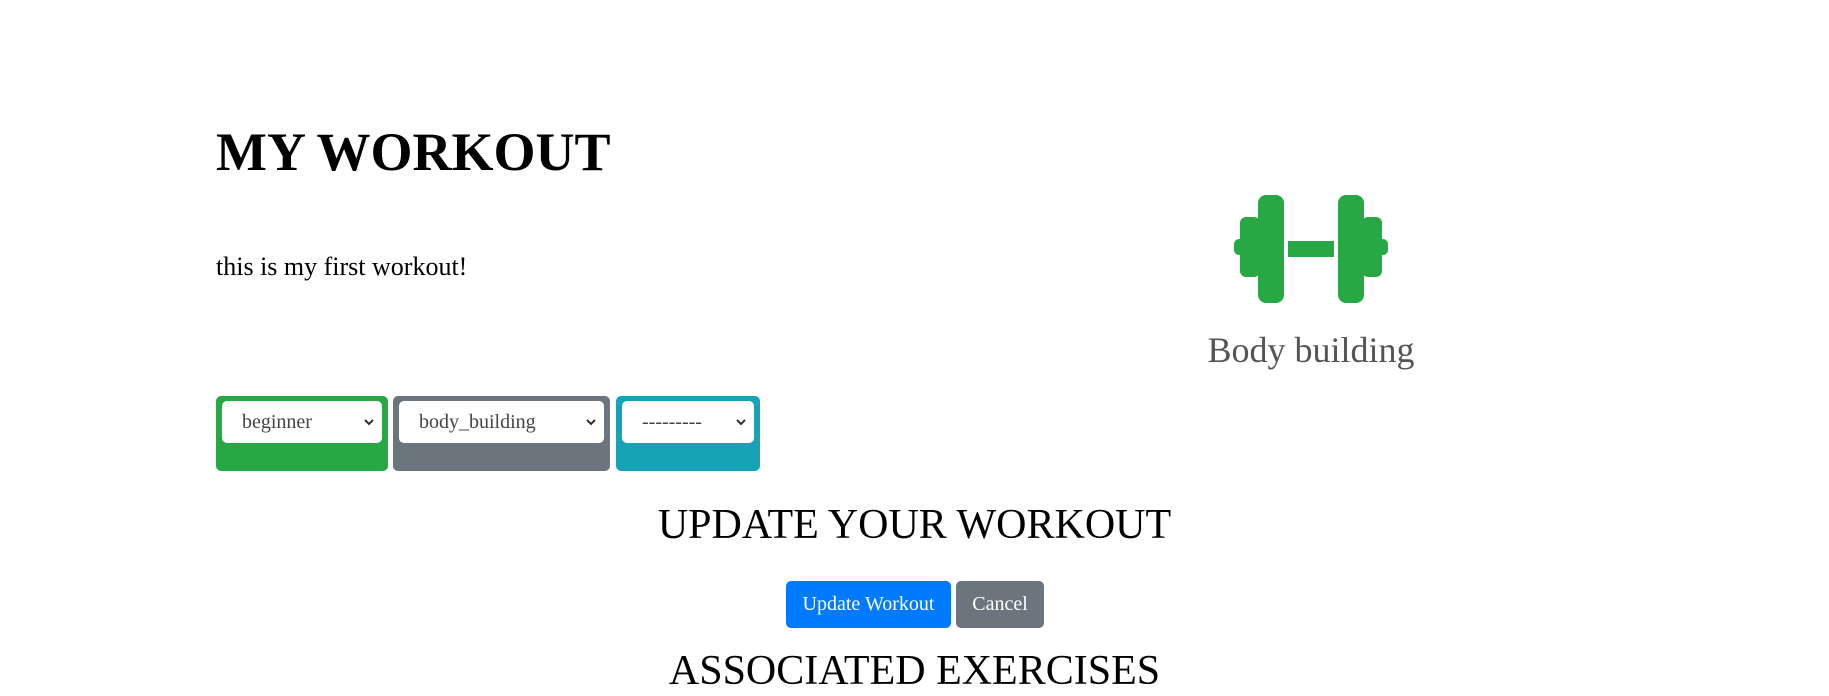 Image resolution: width=1829 pixels, height=696 pixels. What do you see at coordinates (413, 152) in the screenshot?
I see `page-title: MY WORKOUT` at bounding box center [413, 152].